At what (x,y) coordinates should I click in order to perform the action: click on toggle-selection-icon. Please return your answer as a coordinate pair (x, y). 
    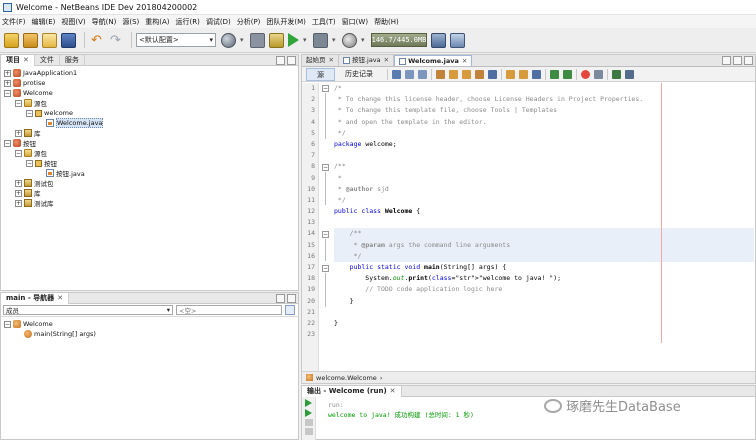
    Looking at the image, I should click on (492, 74).